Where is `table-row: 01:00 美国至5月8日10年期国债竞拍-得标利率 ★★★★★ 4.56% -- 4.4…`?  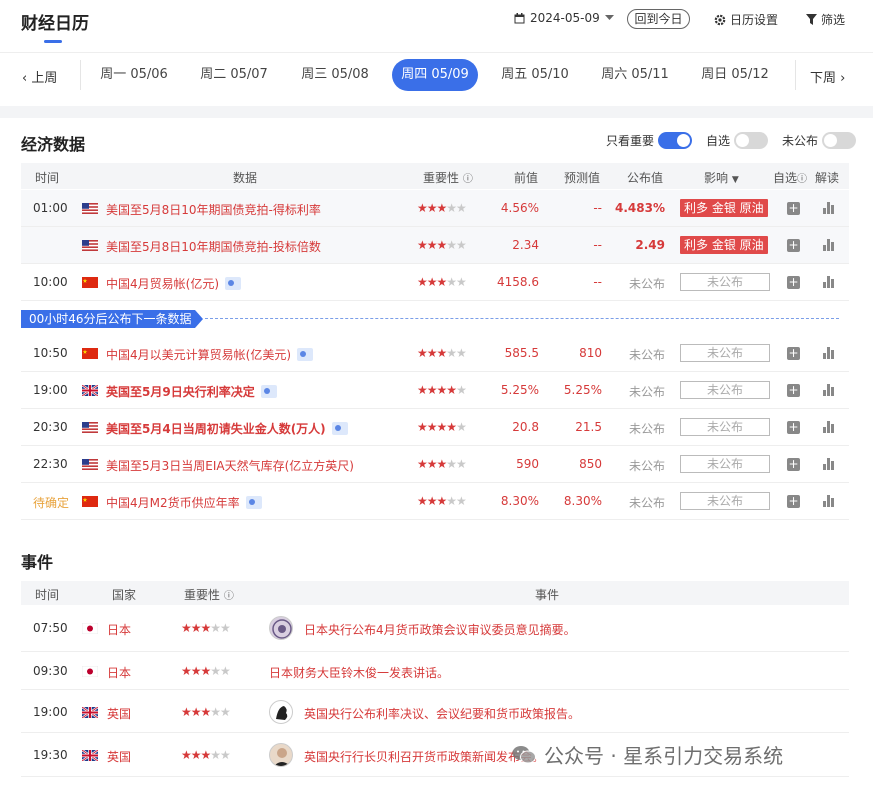 table-row: 01:00 美国至5月8日10年期国债竞拍-得标利率 ★★★★★ 4.56% -- 4.4… is located at coordinates (435, 208).